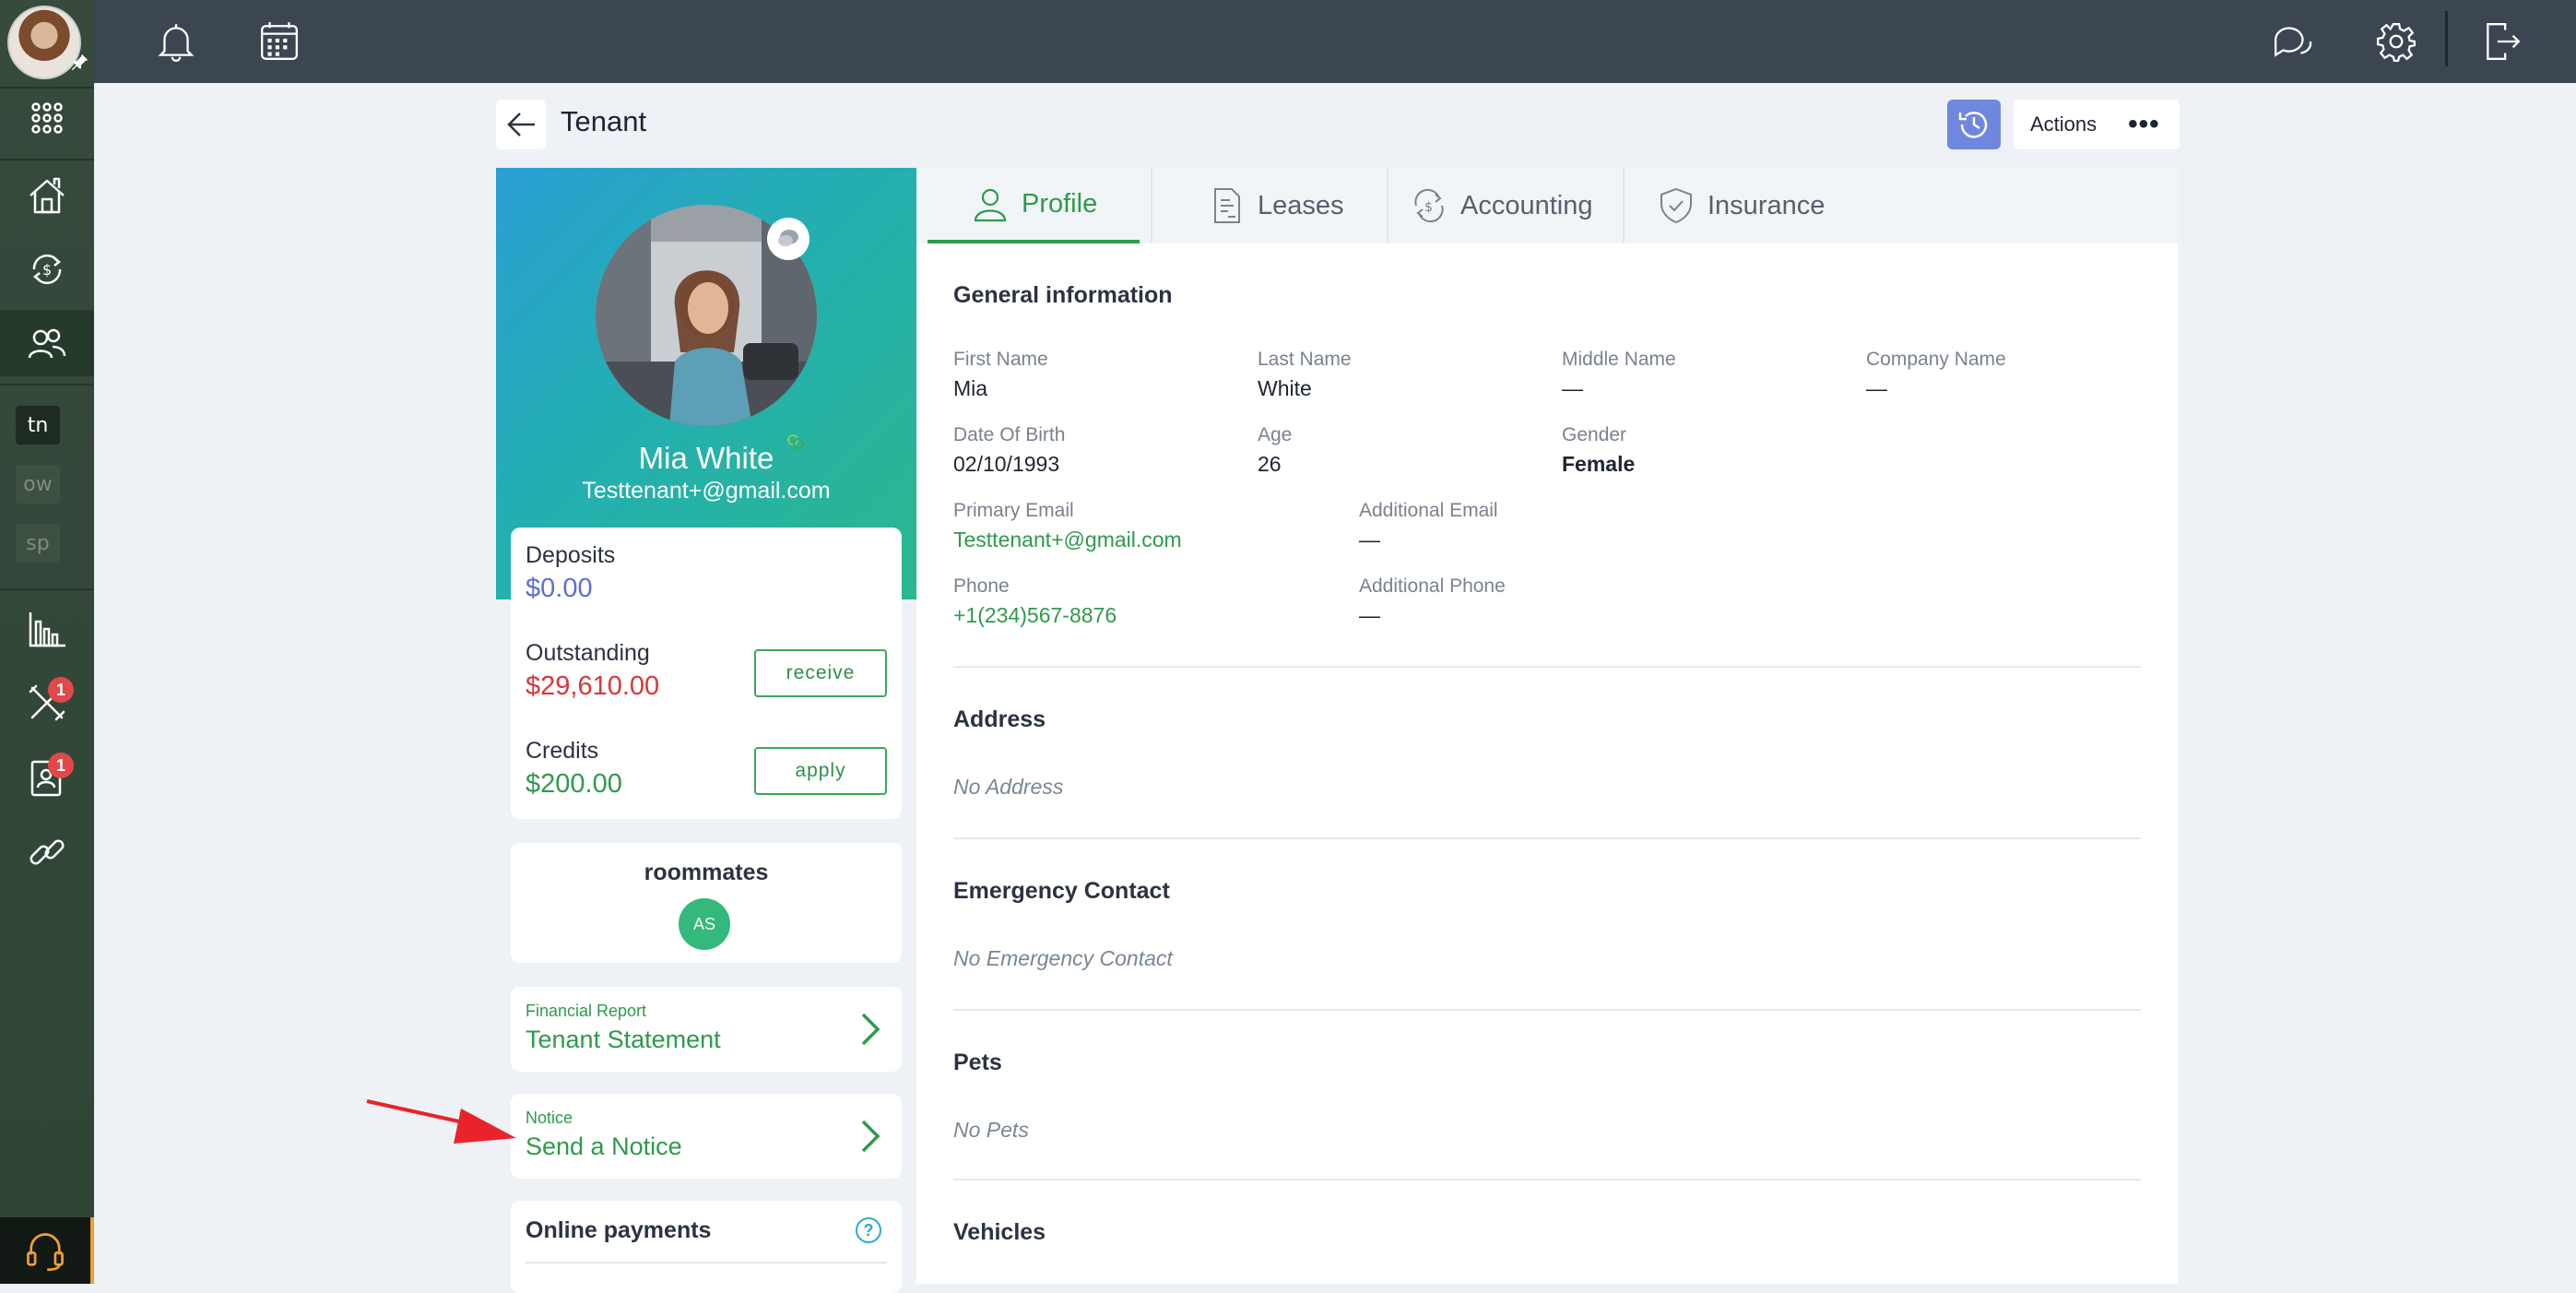  Describe the element at coordinates (1008, 787) in the screenshot. I see `address-empty: No Address` at that location.